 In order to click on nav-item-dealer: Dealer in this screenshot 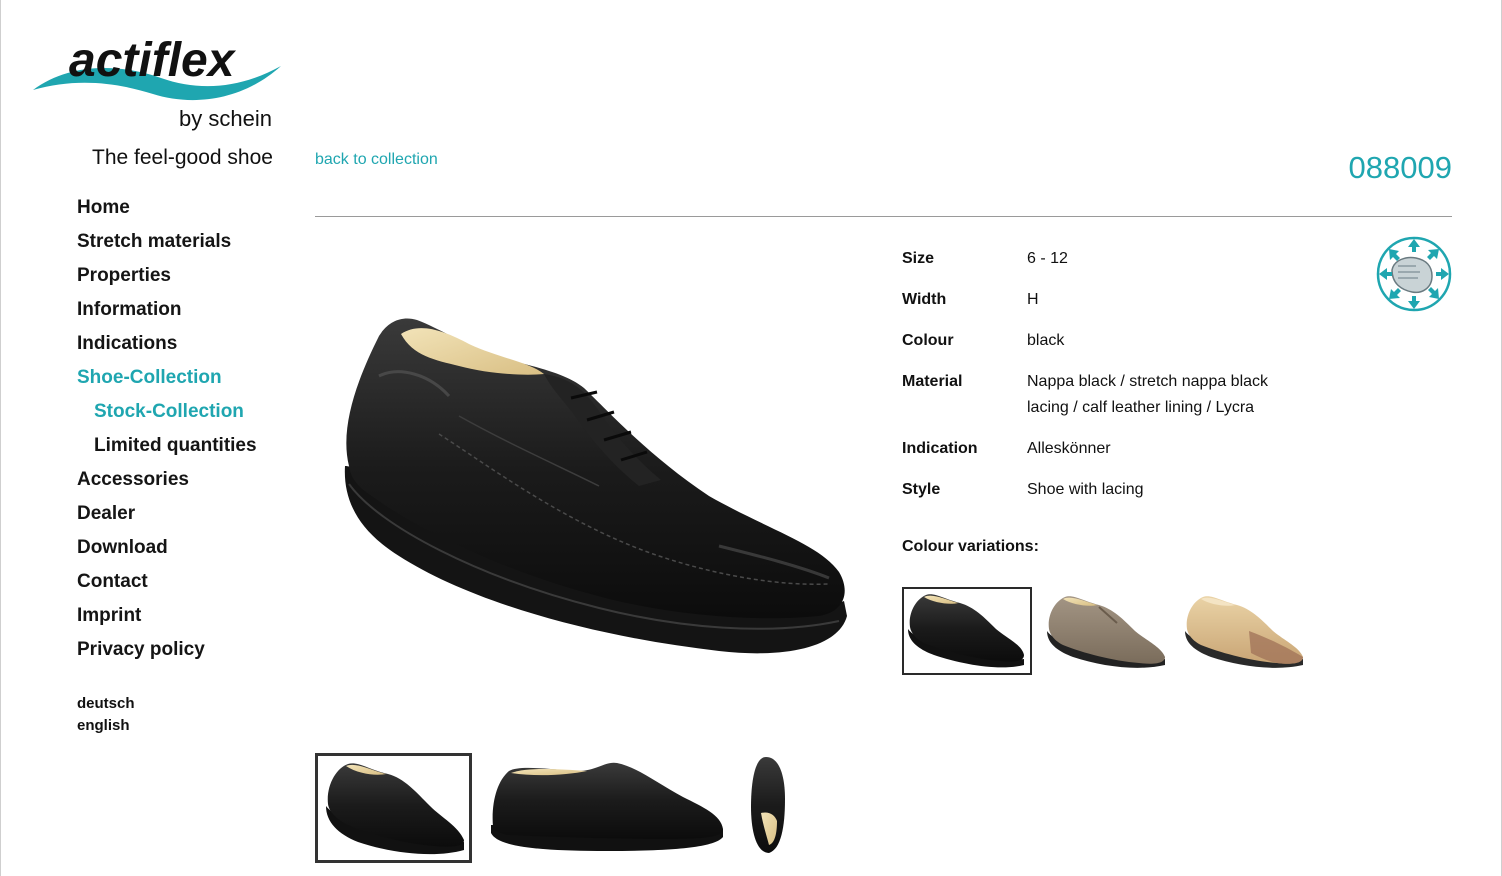, I will do `click(167, 518)`.